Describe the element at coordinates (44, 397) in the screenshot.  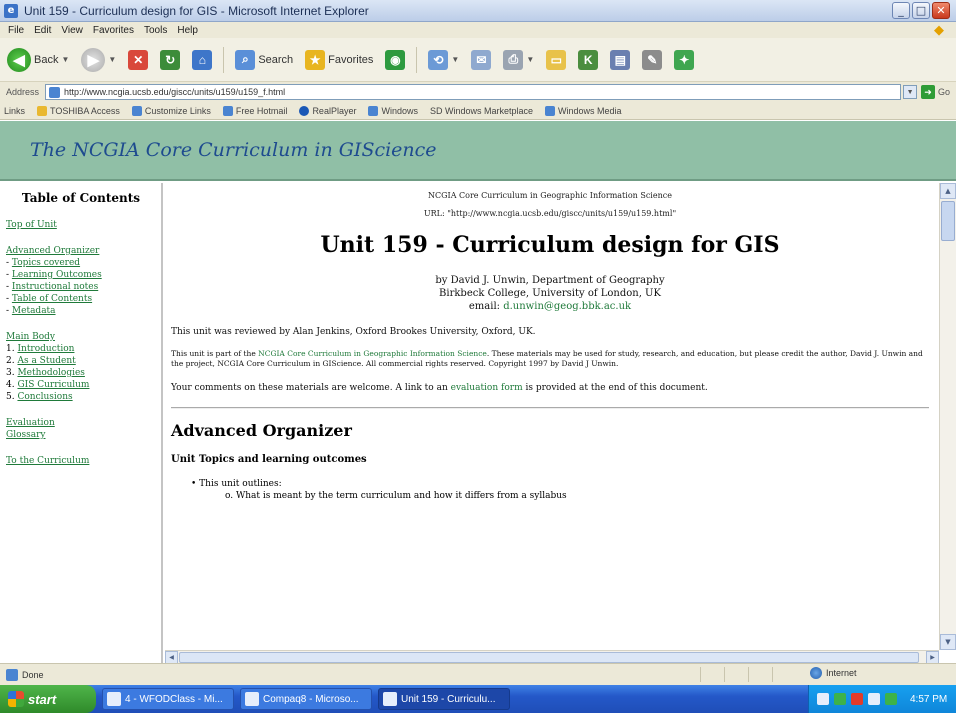
I see `toc-link-conclusions: Conclusions` at that location.